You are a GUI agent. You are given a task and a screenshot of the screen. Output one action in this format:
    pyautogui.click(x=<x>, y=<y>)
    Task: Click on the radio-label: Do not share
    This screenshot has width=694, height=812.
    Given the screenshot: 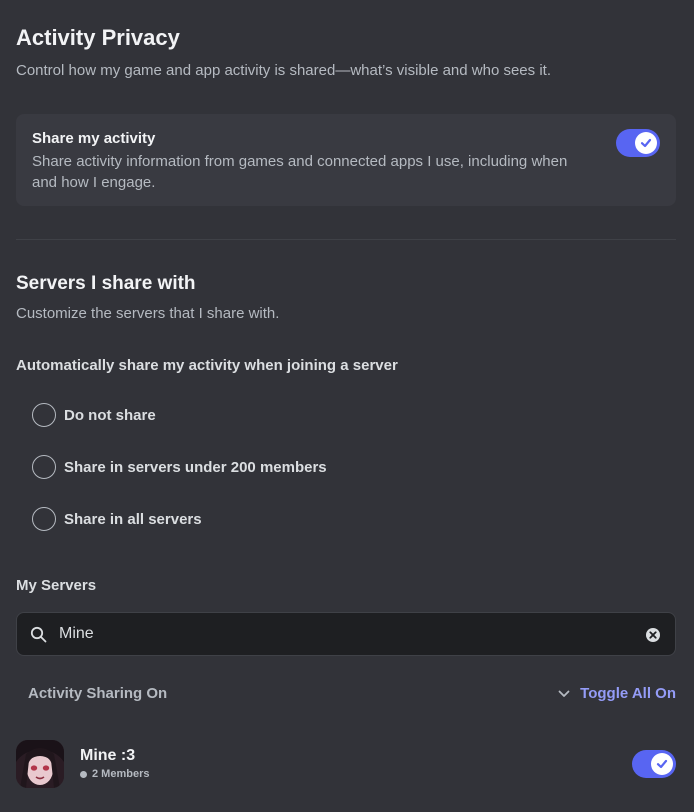 What is the action you would take?
    pyautogui.click(x=110, y=415)
    